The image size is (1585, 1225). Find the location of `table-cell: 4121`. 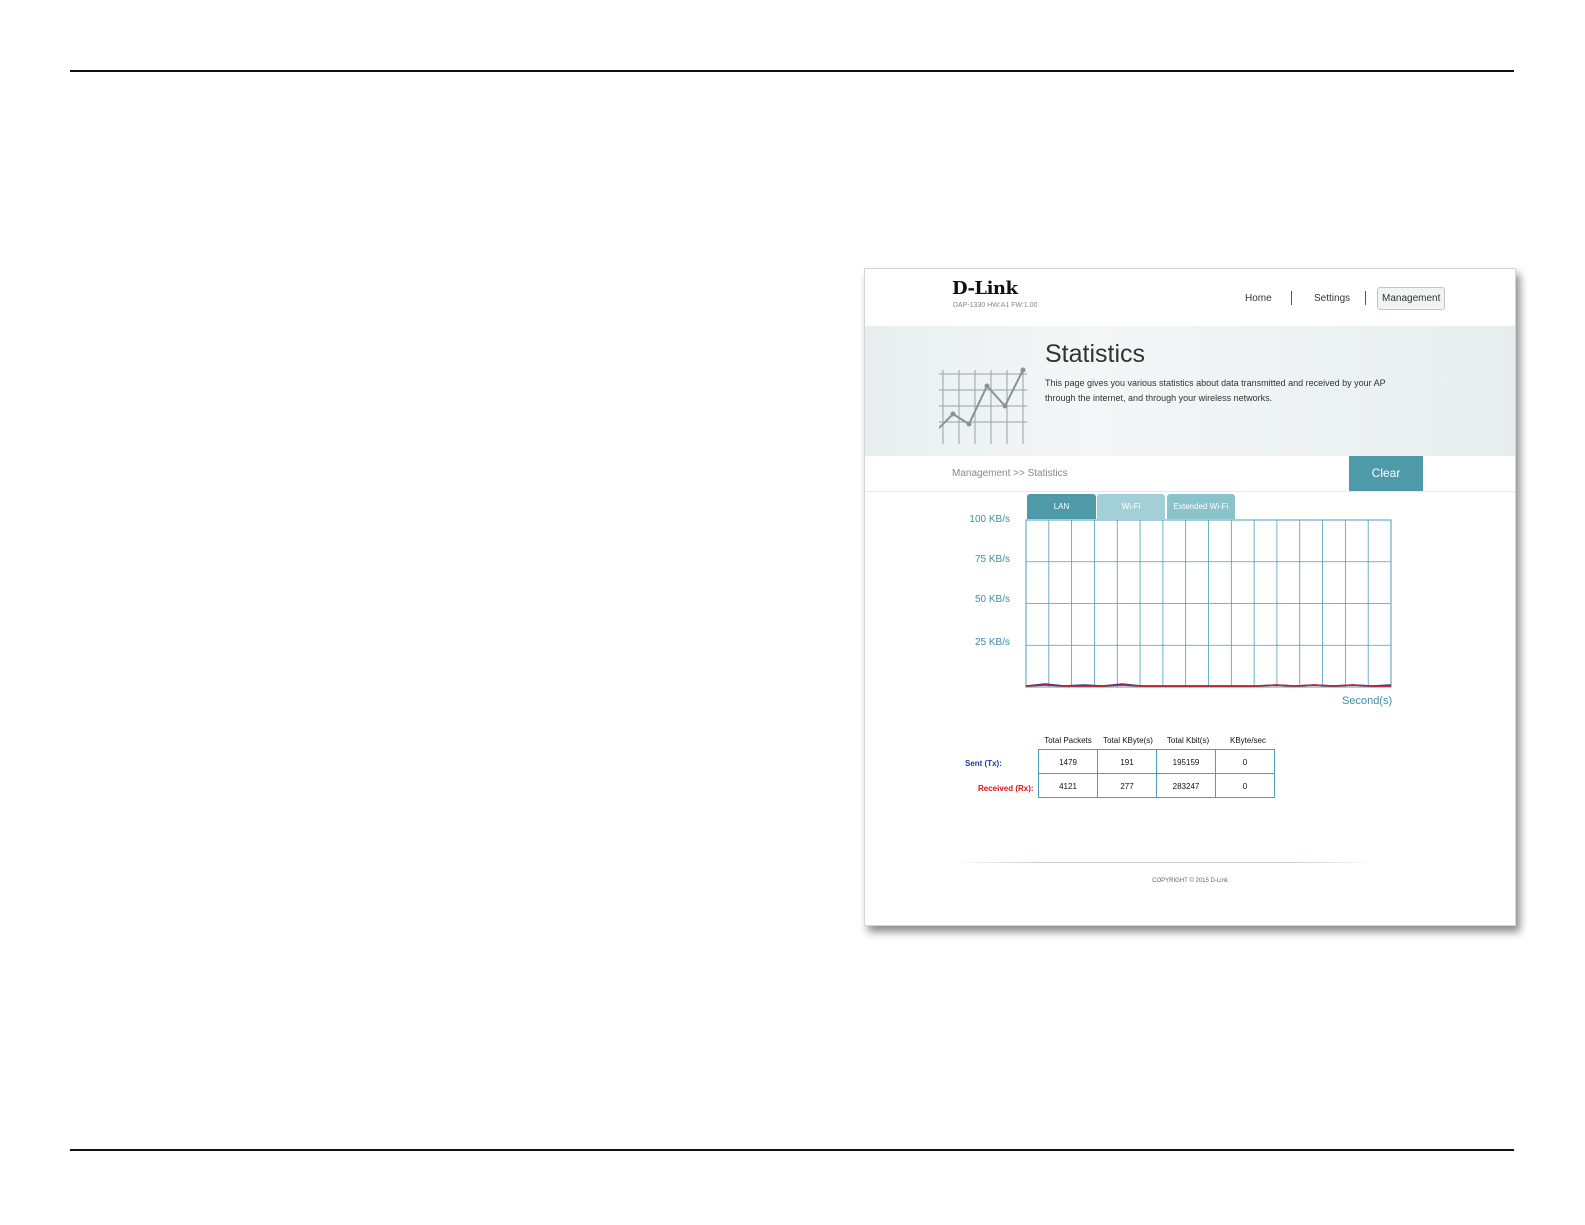

table-cell: 4121 is located at coordinates (1068, 785).